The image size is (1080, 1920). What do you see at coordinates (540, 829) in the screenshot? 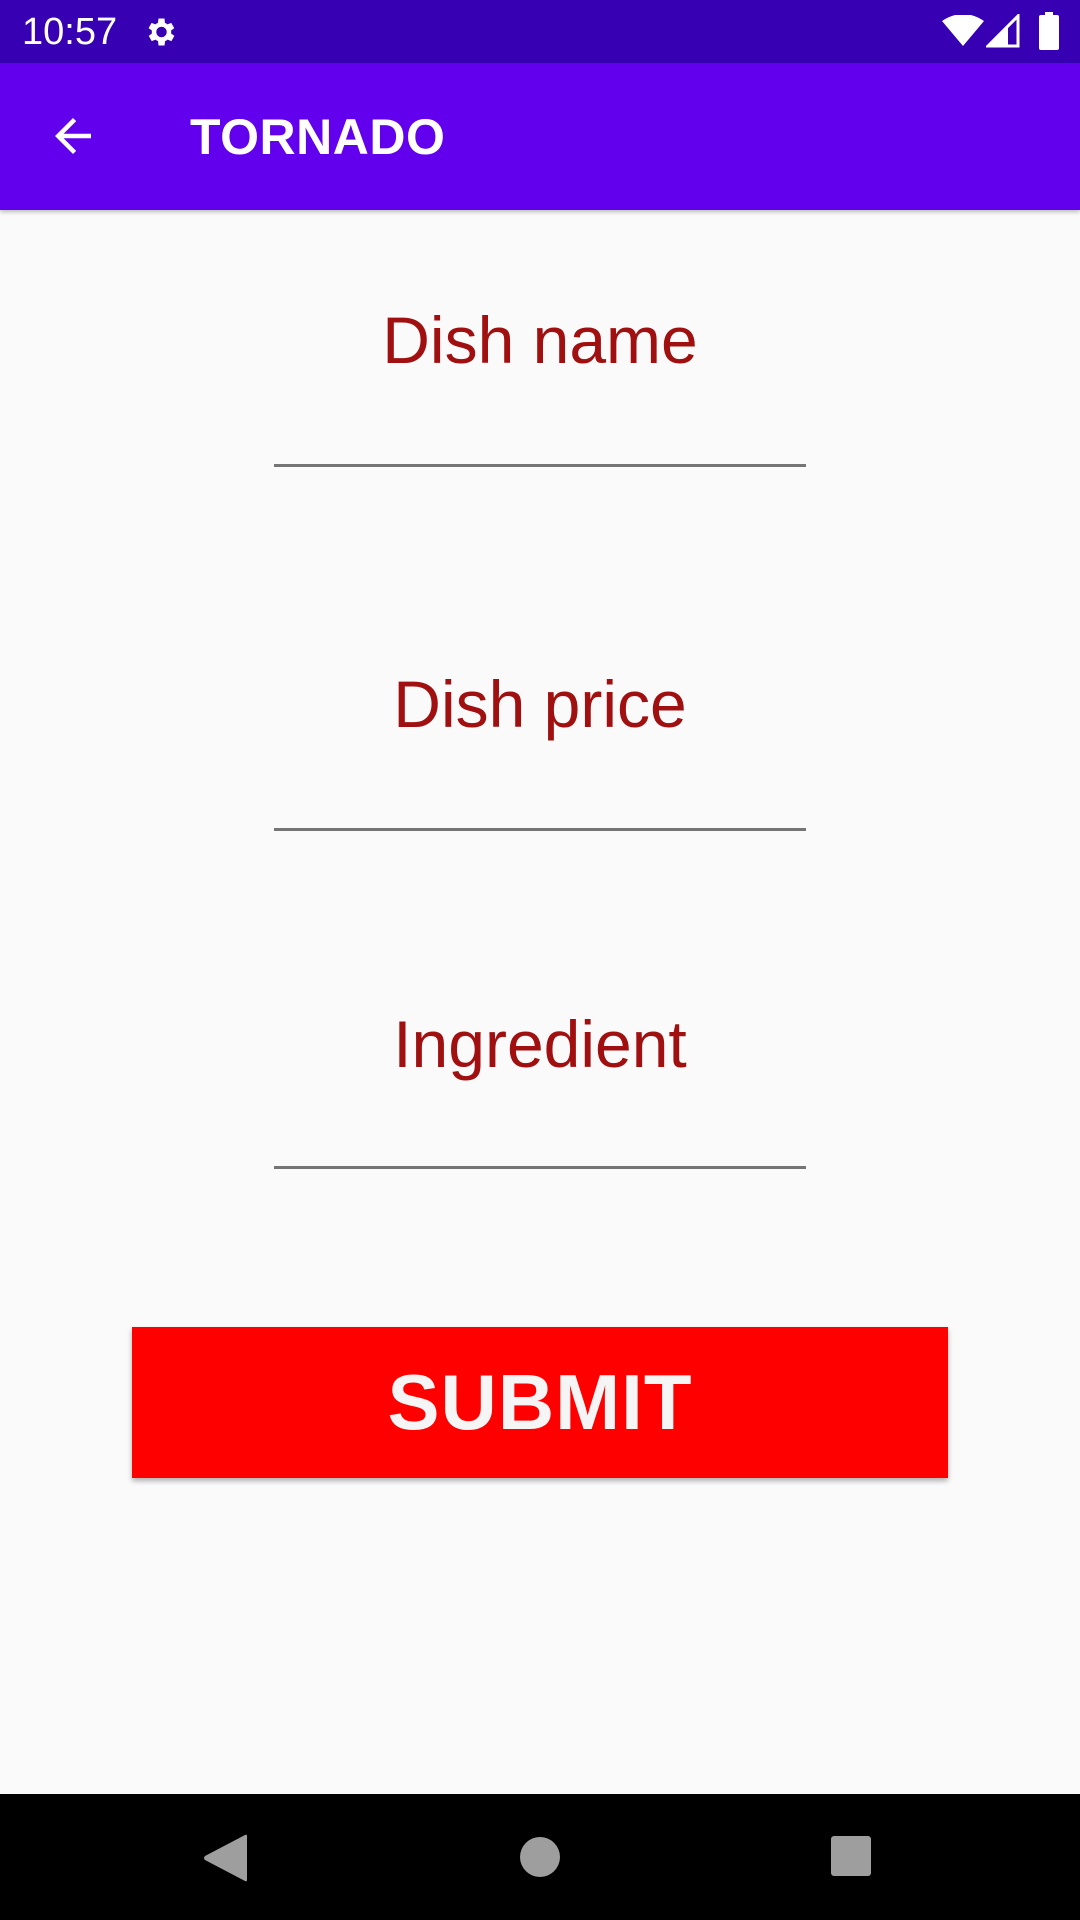
I see `dish-price-underline` at bounding box center [540, 829].